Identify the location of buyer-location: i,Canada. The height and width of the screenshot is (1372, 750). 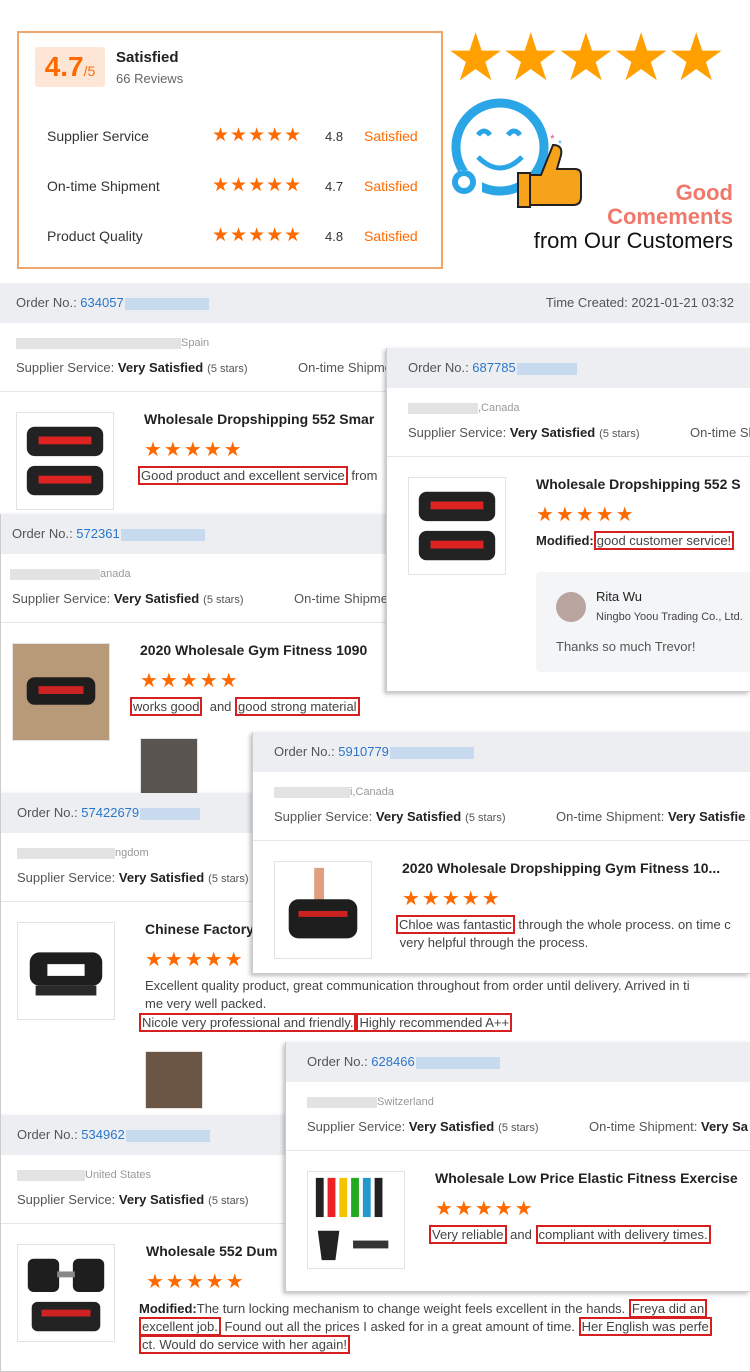
(334, 792).